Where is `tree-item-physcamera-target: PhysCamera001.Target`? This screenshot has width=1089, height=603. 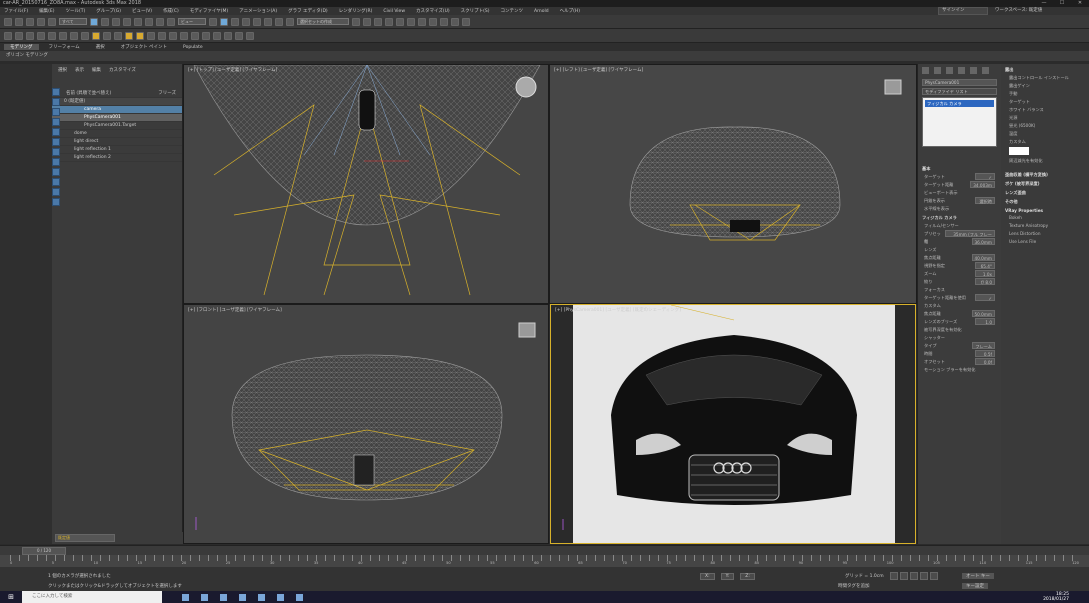
tree-item-physcamera-target: PhysCamera001.Target is located at coordinates (117, 126).